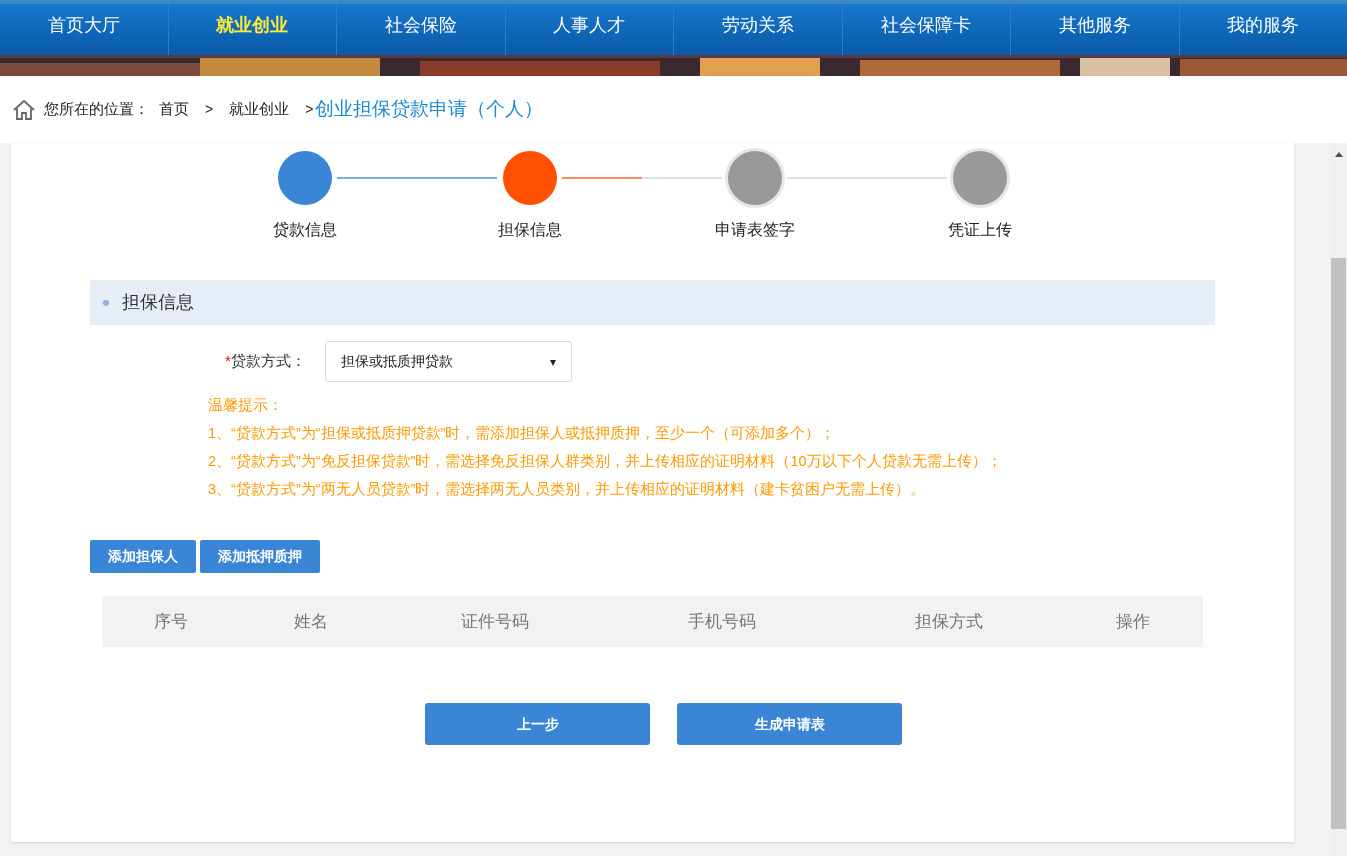  What do you see at coordinates (537, 724) in the screenshot?
I see `footer-button: 上一步` at bounding box center [537, 724].